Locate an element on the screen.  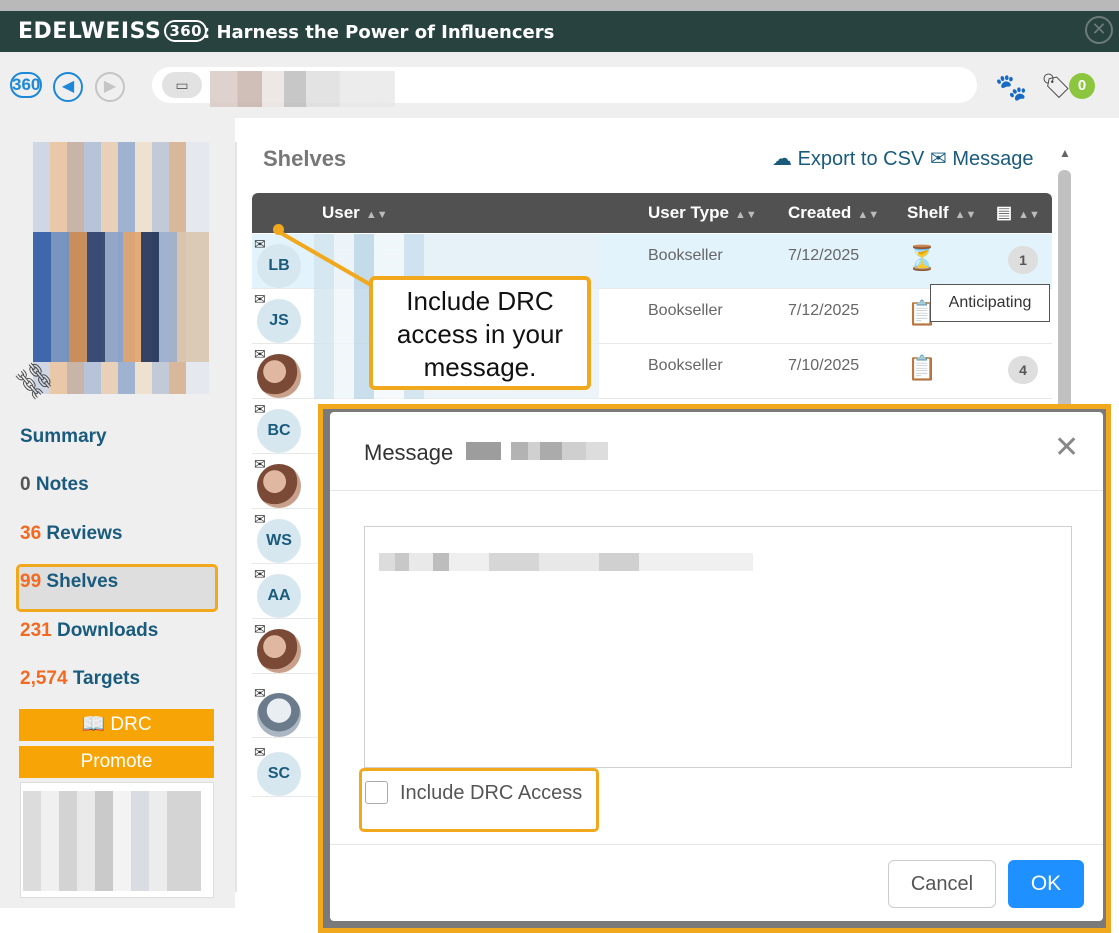
top-strip is located at coordinates (559, 5).